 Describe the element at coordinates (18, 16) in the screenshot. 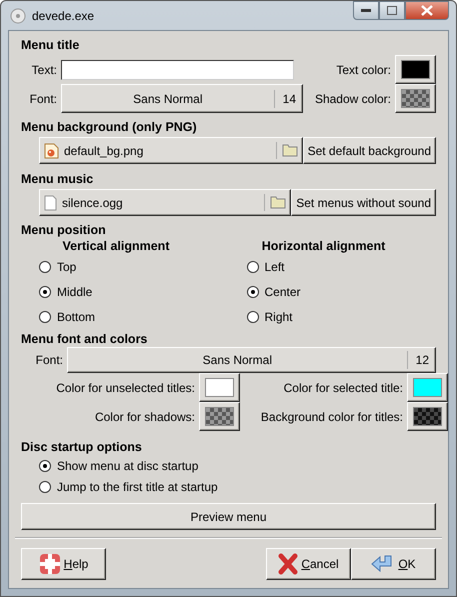

I see `disc-icon` at that location.